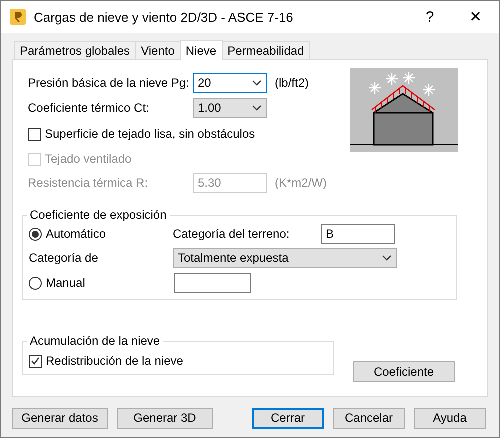  I want to click on app-logo-icon, so click(18, 17).